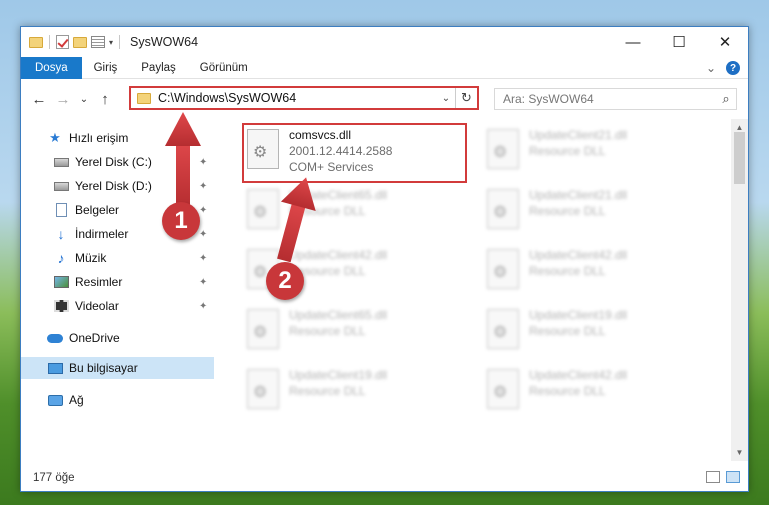 Image resolution: width=769 pixels, height=505 pixels. Describe the element at coordinates (61, 306) in the screenshot. I see `video-icon` at that location.